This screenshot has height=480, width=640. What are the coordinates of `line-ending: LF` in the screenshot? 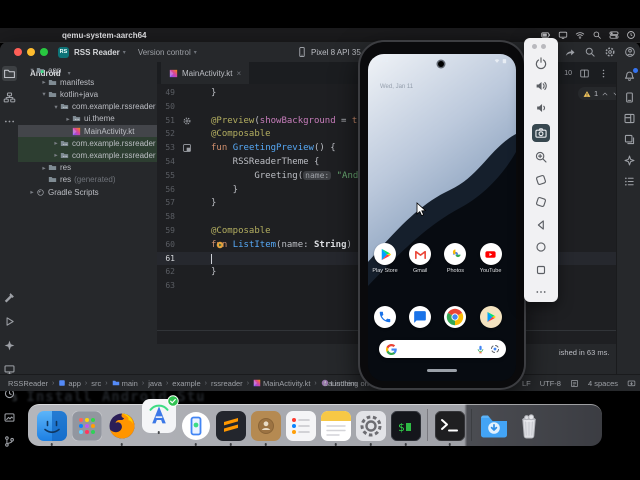 It's located at (526, 383).